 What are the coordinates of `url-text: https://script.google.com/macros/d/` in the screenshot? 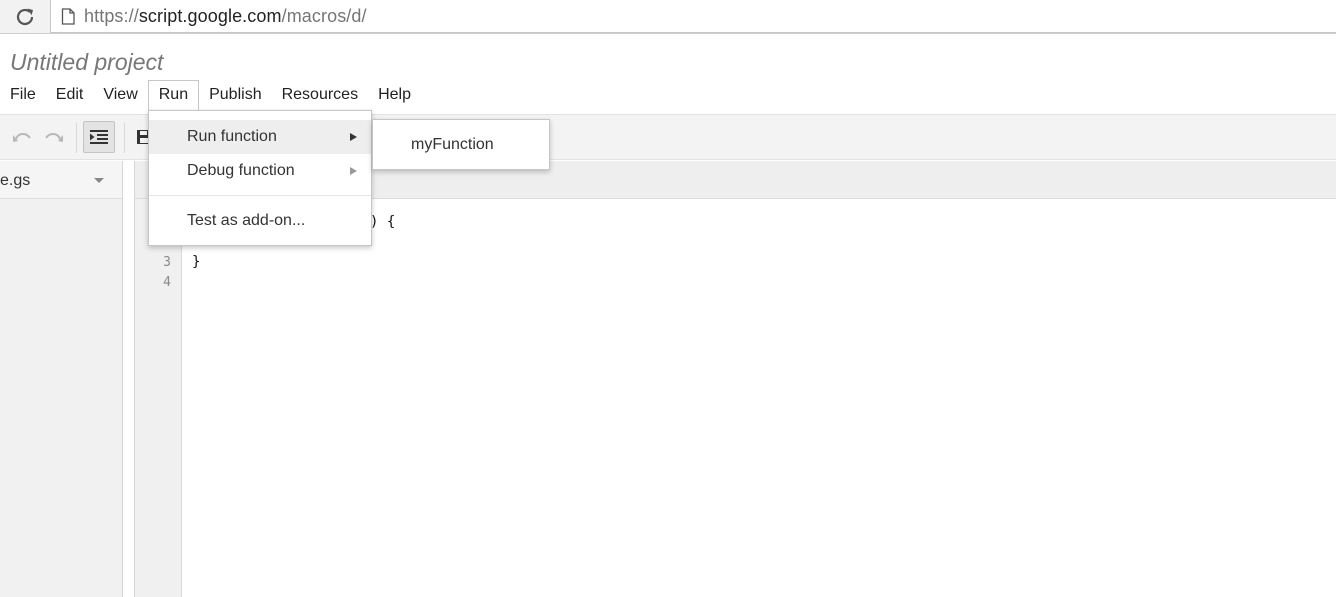 It's located at (225, 16).